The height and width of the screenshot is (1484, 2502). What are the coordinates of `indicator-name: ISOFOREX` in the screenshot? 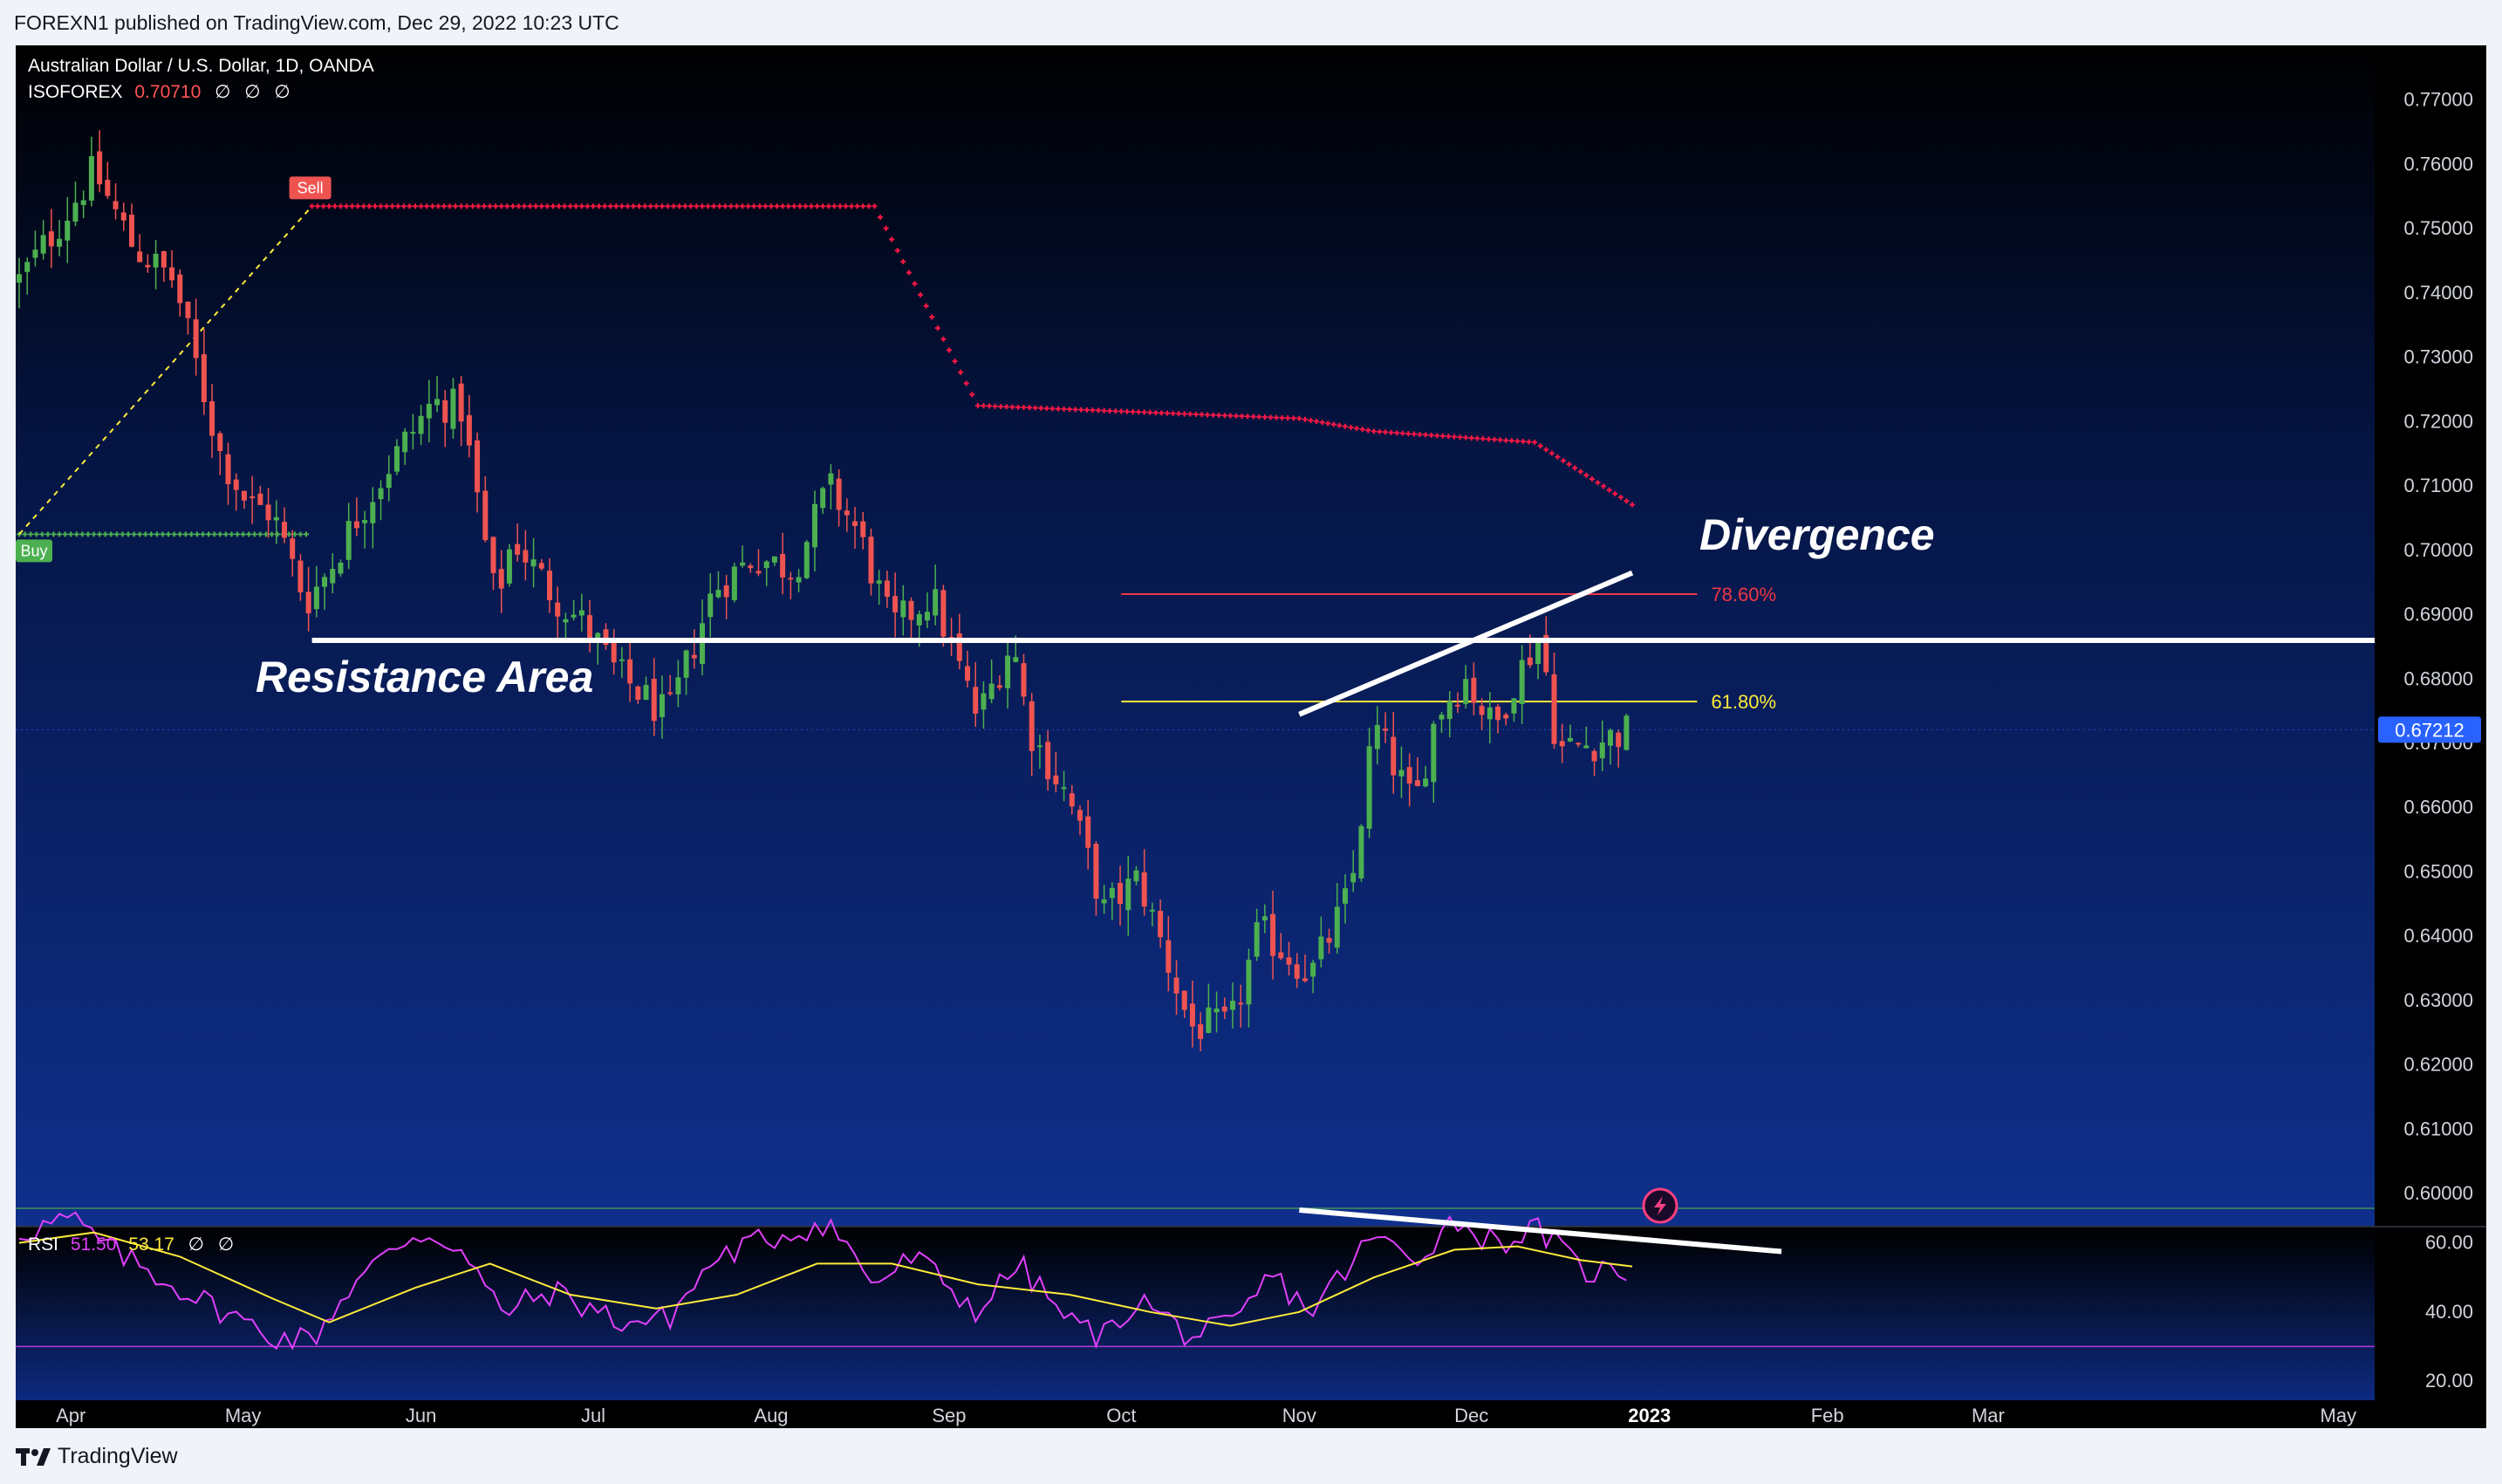 It's located at (75, 92).